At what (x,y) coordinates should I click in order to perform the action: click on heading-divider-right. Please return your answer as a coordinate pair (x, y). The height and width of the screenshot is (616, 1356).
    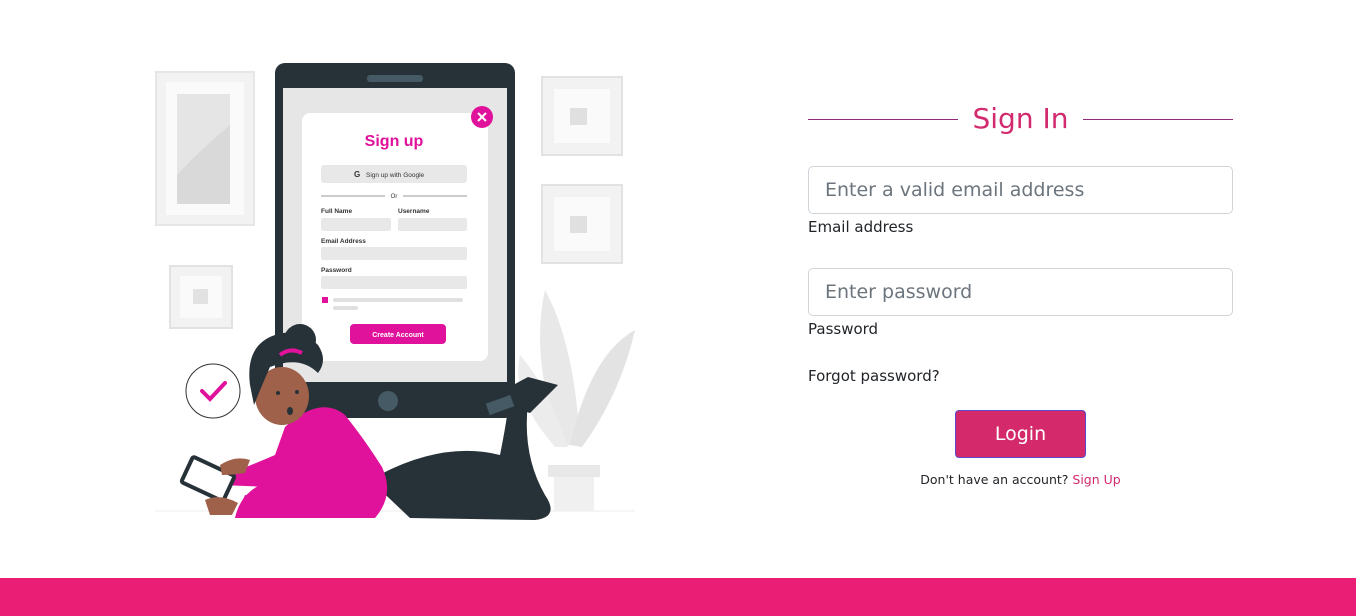
    Looking at the image, I should click on (1158, 119).